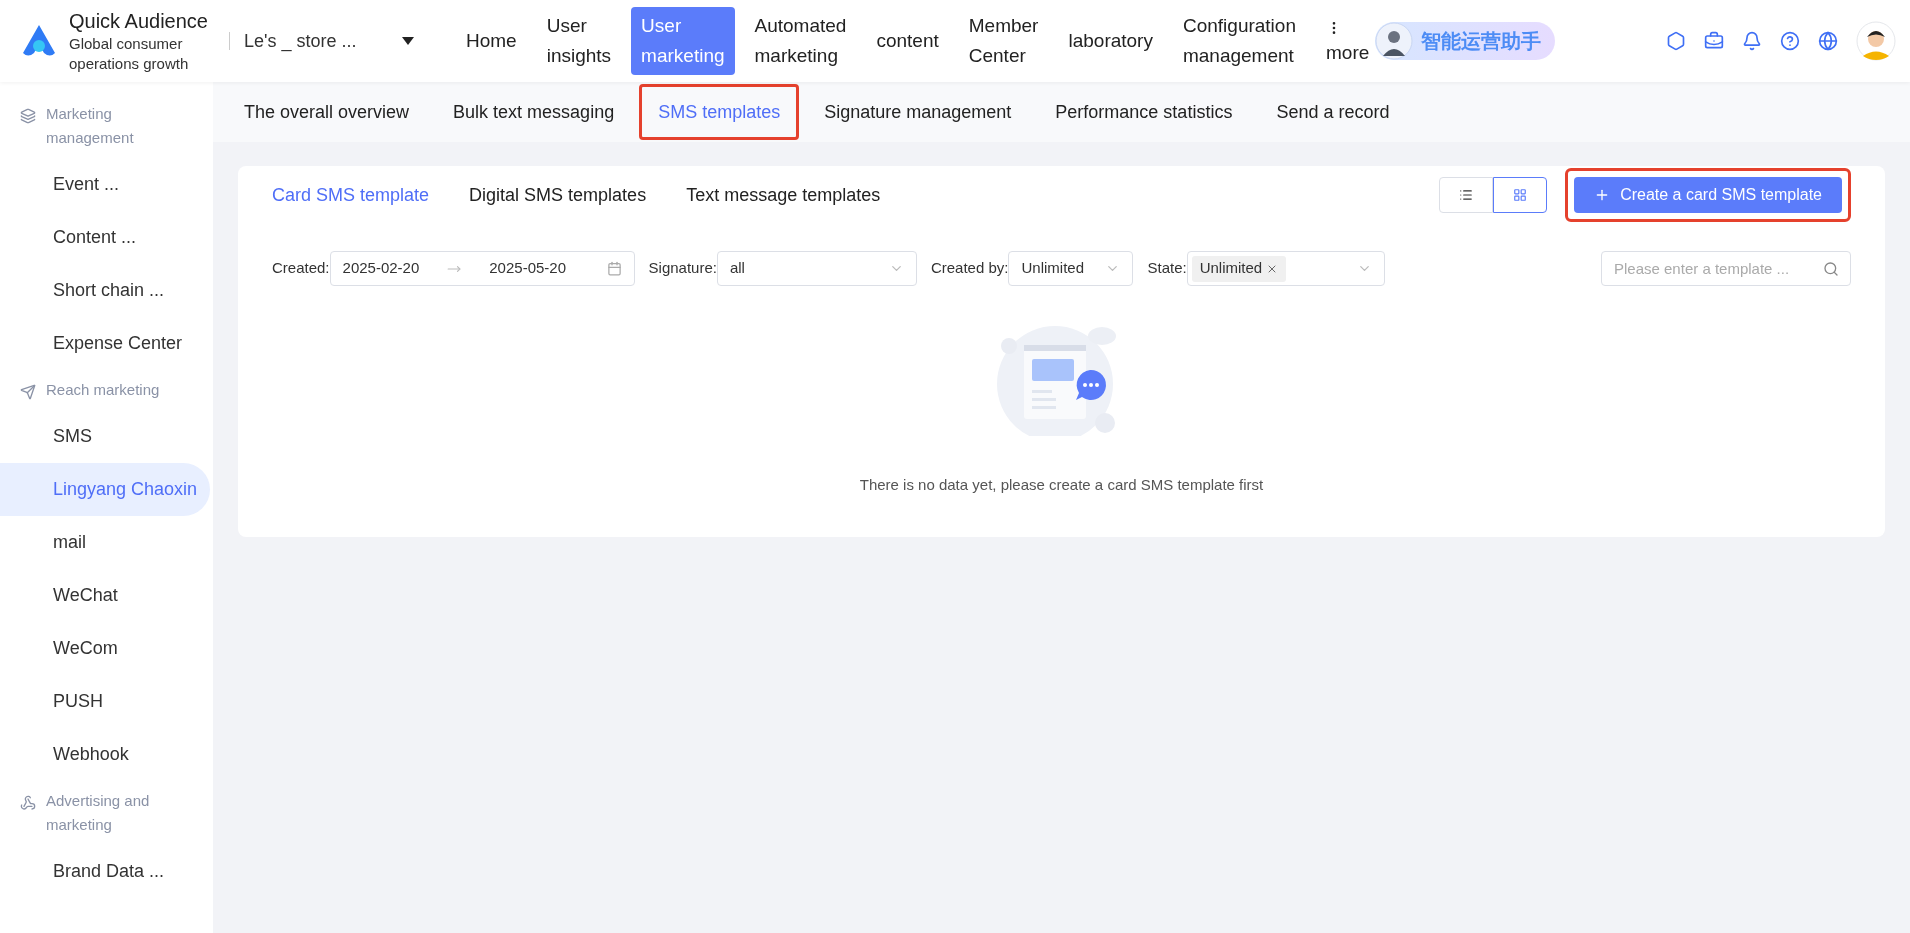 The image size is (1910, 933). I want to click on date-range-field: 2025-02-20 2025-05-20, so click(482, 268).